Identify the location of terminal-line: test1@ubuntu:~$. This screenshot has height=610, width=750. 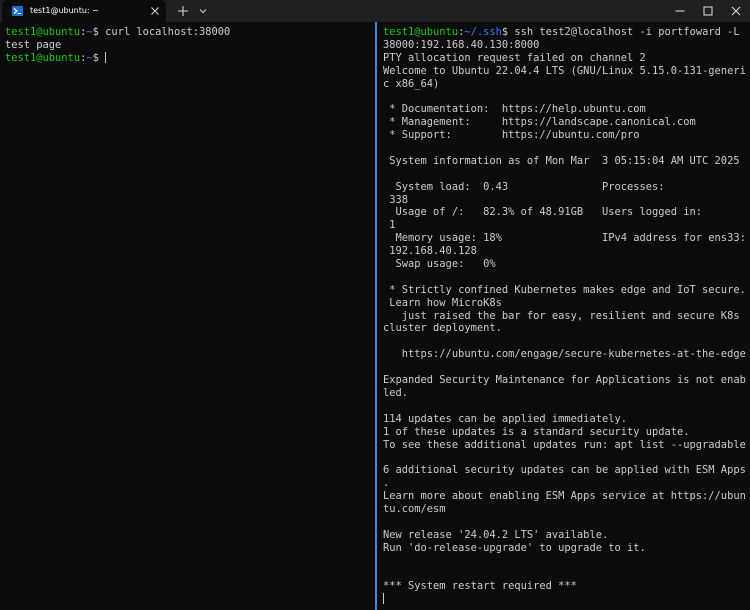
(189, 58).